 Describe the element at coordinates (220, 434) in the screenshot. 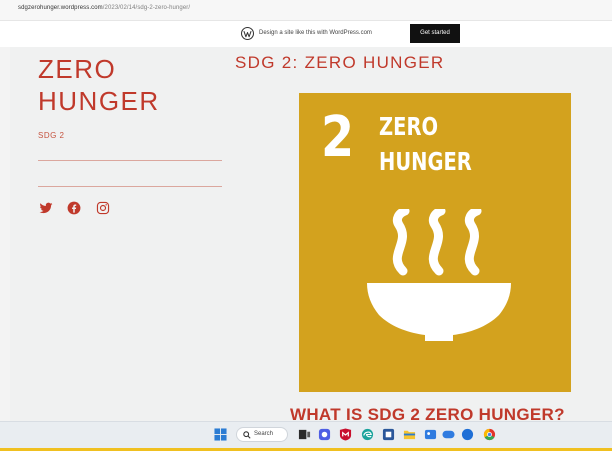

I see `windows-start-icon` at that location.